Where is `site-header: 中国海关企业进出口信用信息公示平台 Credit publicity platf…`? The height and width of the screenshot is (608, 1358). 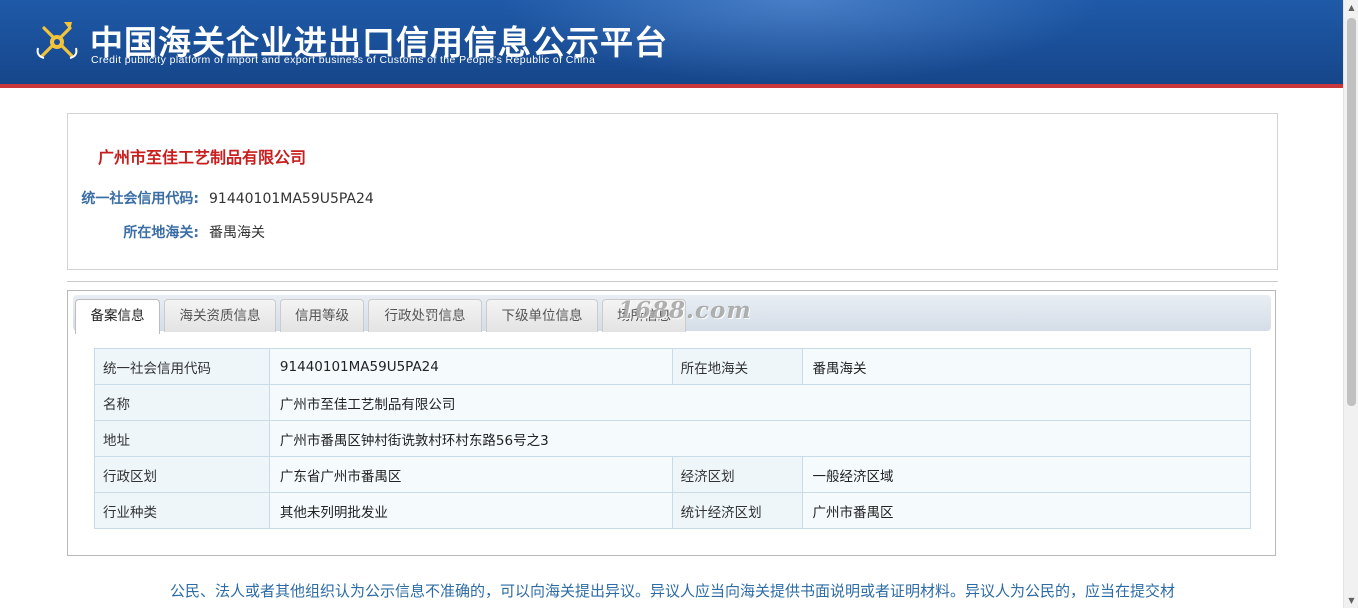
site-header: 中国海关企业进出口信用信息公示平台 Credit publicity platf… is located at coordinates (671, 44).